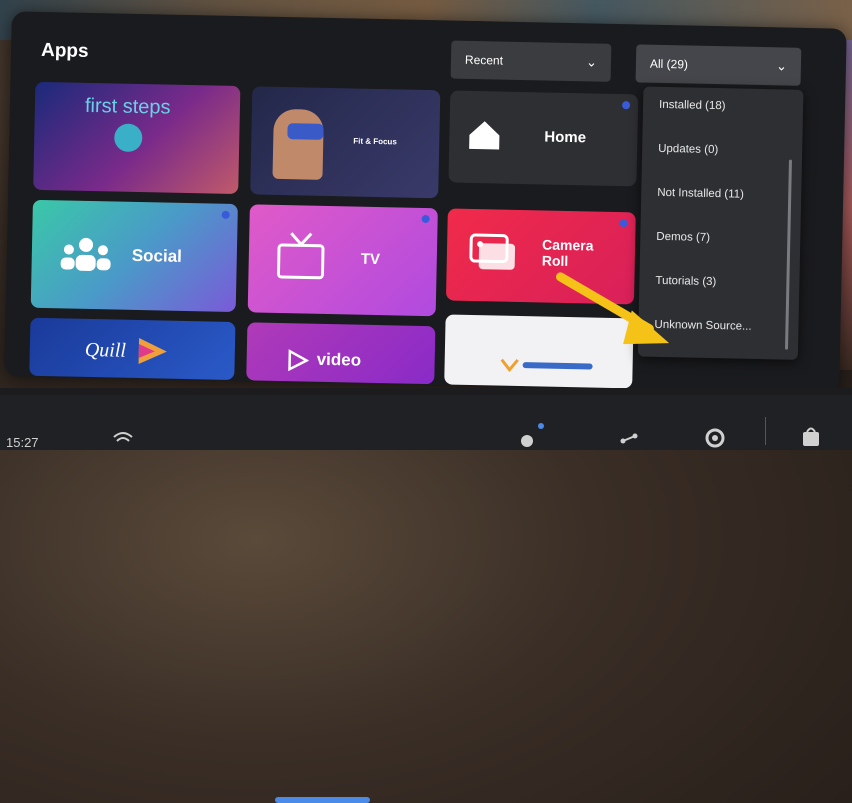 The height and width of the screenshot is (803, 852). What do you see at coordinates (509, 365) in the screenshot?
I see `app-logo-icon` at bounding box center [509, 365].